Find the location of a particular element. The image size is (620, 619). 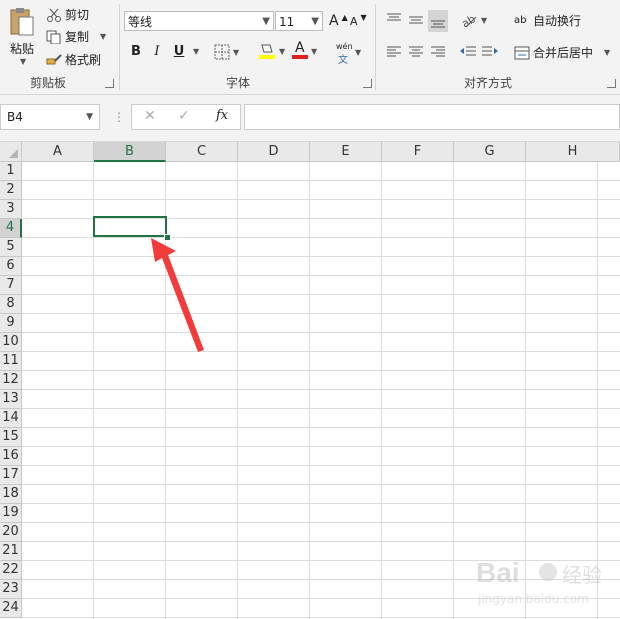

borders-icon is located at coordinates (222, 52).